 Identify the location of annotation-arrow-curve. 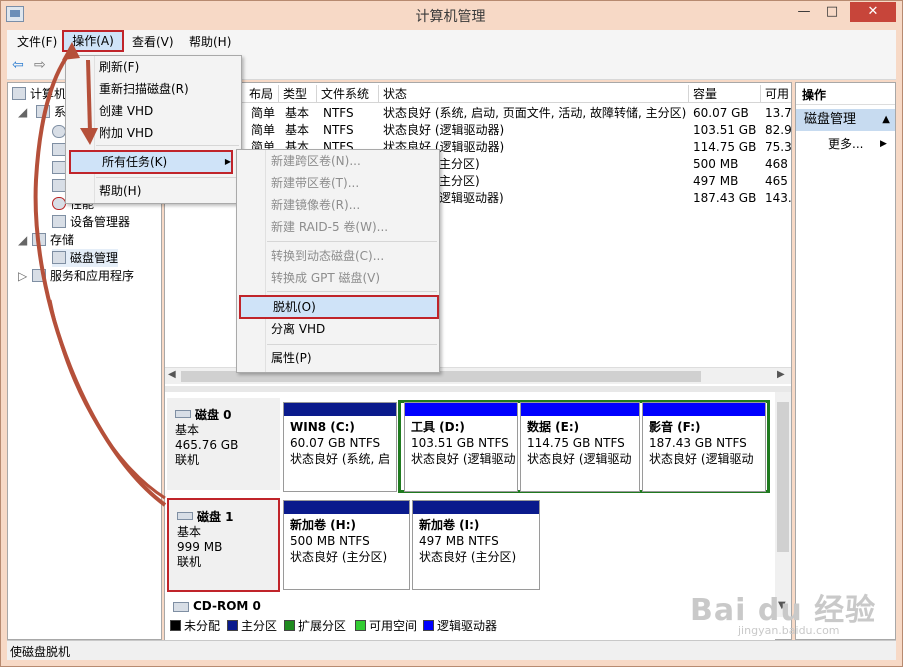
(100, 277).